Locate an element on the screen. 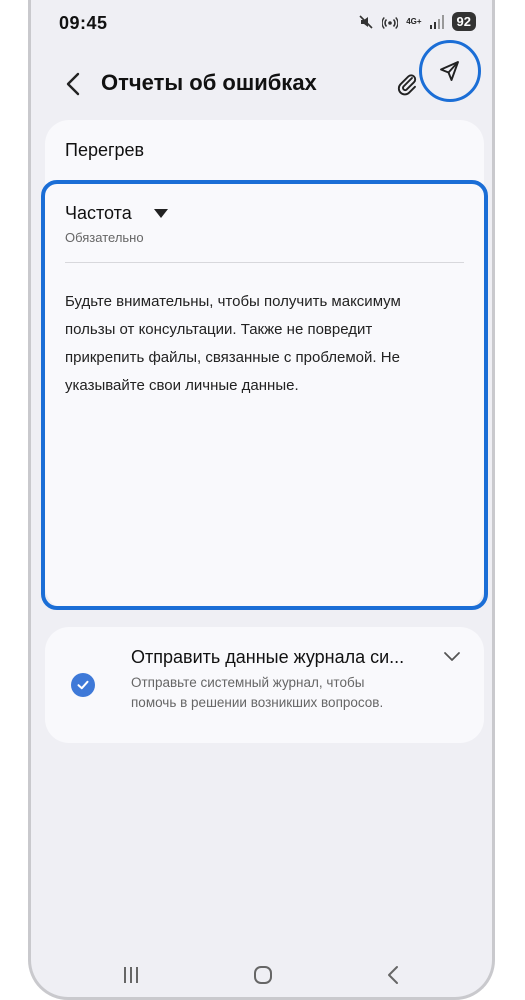 Image resolution: width=525 pixels, height=1000 pixels. send-button is located at coordinates (450, 71).